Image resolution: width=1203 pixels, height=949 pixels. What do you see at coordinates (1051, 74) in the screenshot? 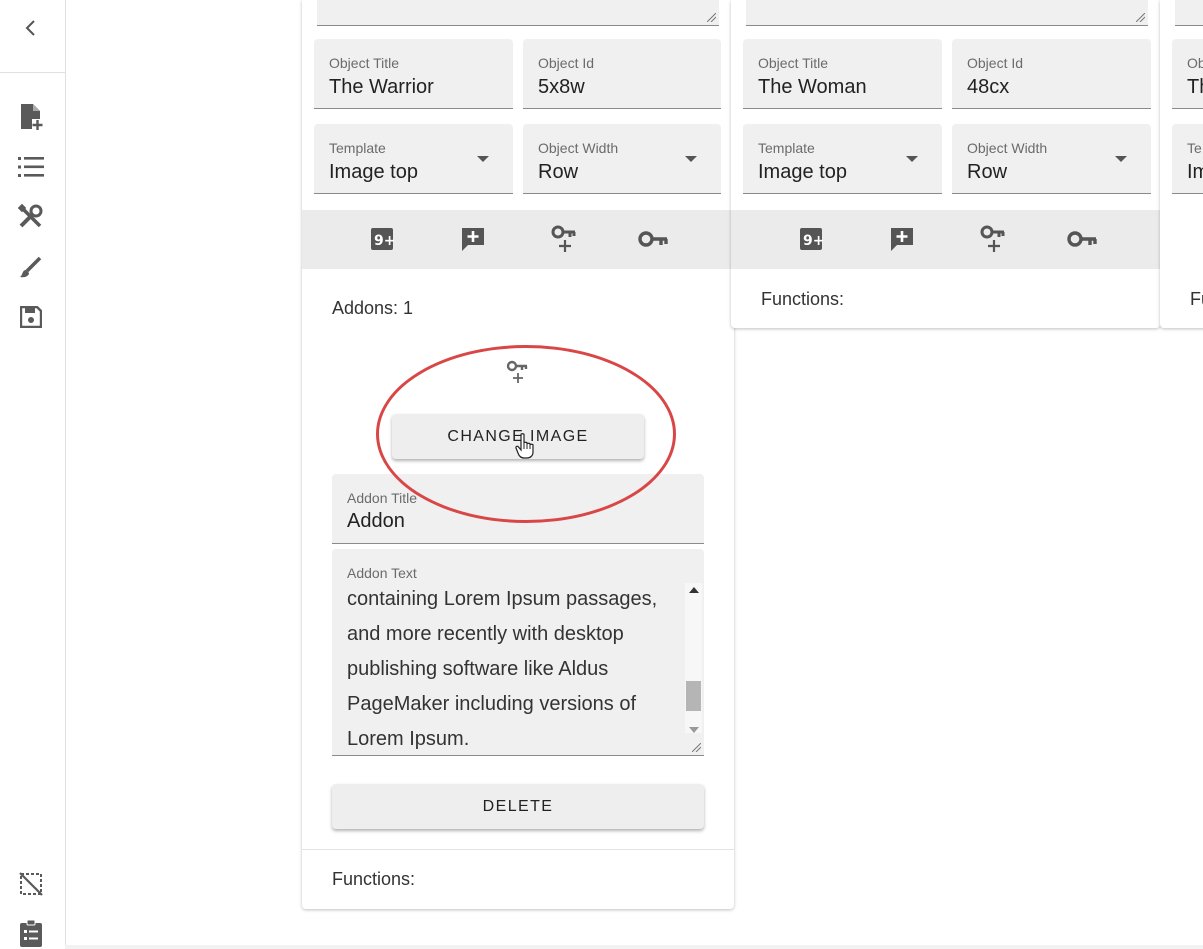
I see `object-id-field: Object Id 48cx` at bounding box center [1051, 74].